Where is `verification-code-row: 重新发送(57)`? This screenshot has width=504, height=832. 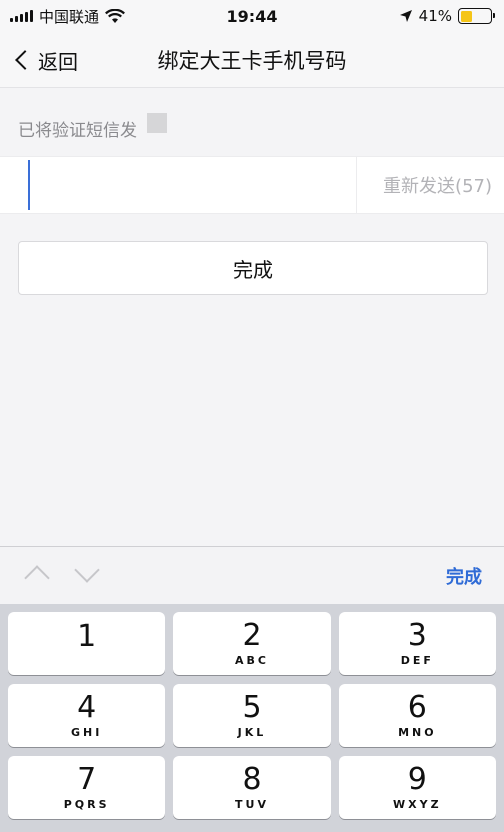 verification-code-row: 重新发送(57) is located at coordinates (252, 185).